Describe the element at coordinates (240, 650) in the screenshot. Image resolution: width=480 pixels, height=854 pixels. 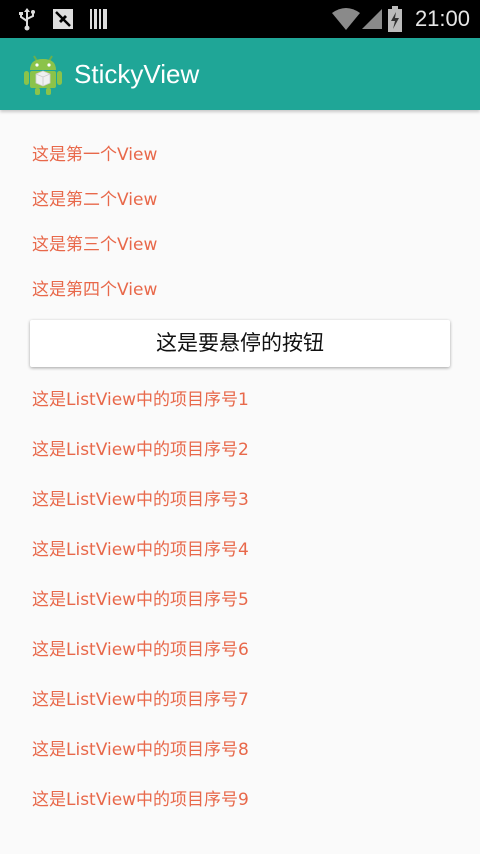
I see `list-item: 这是ListView中的项目序号6` at that location.